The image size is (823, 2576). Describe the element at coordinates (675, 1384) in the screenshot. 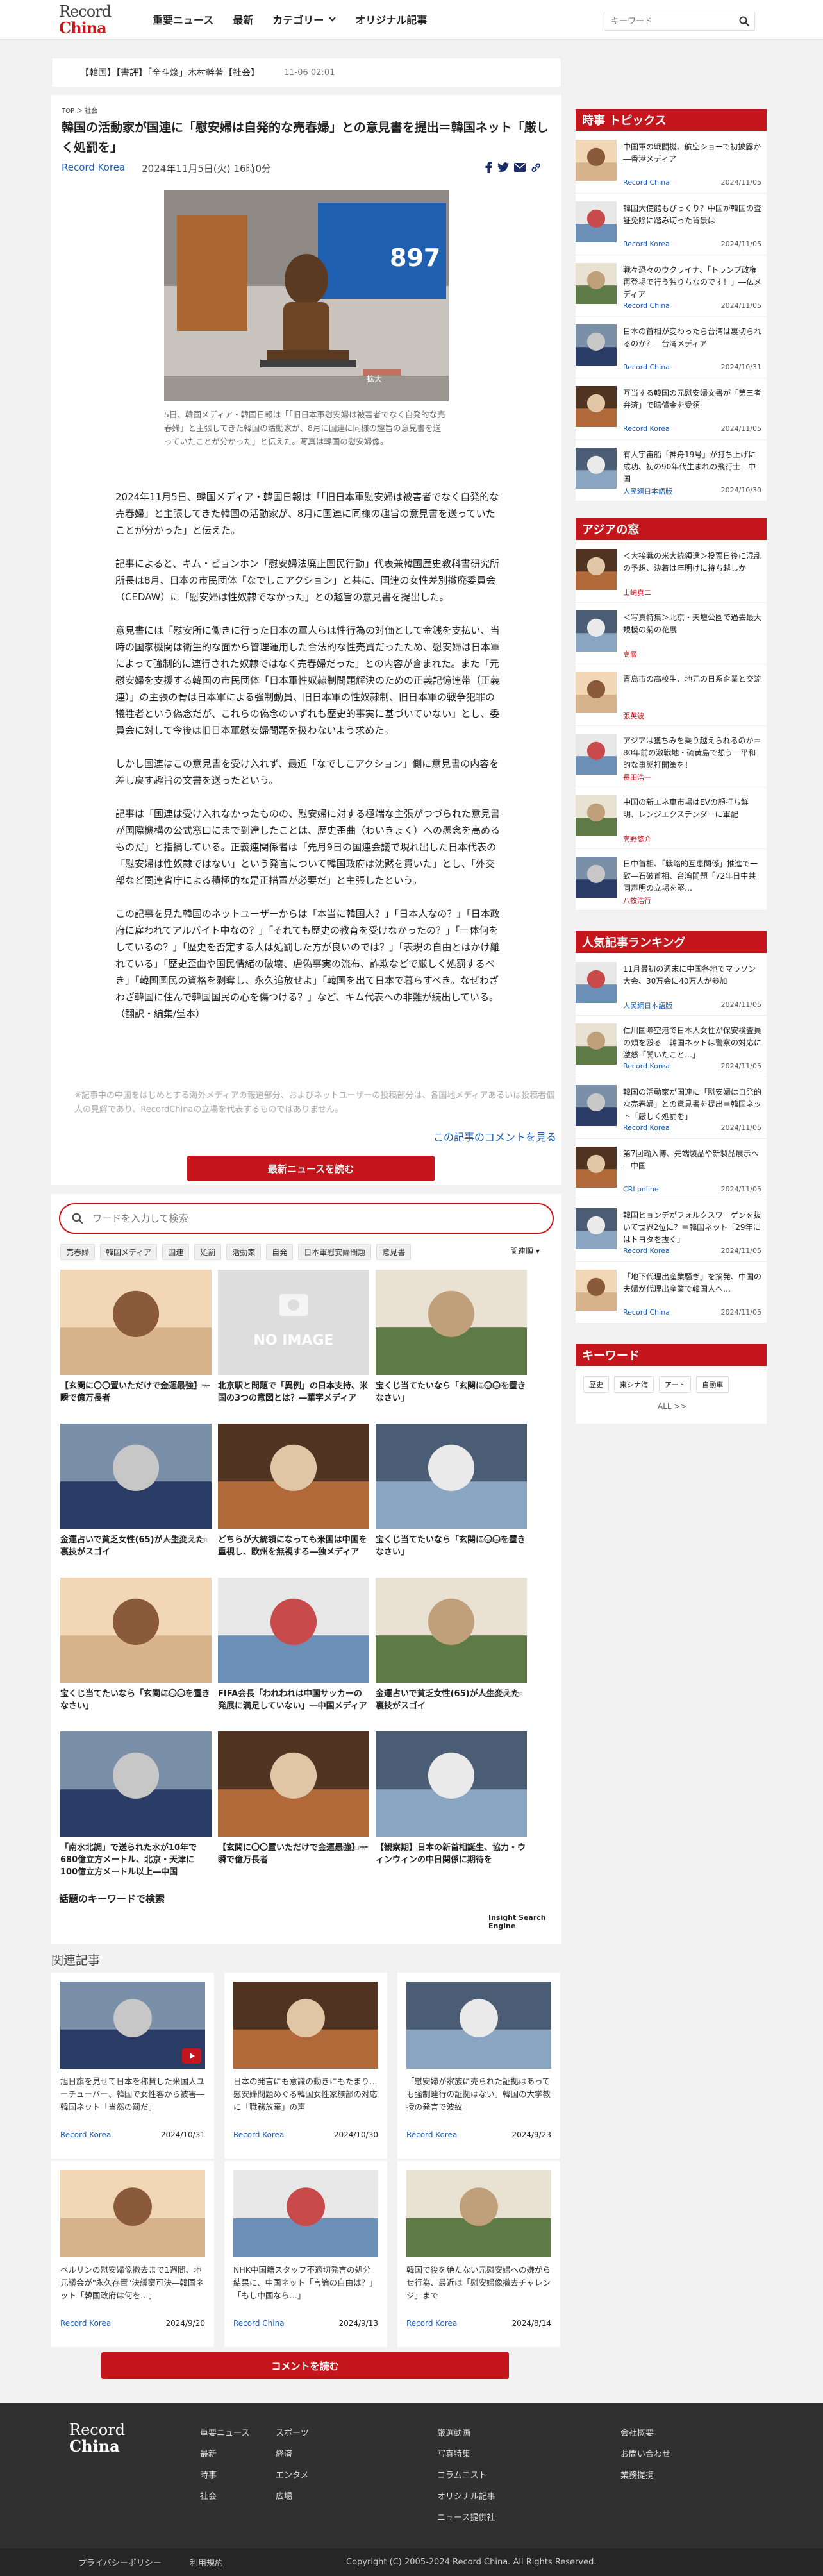

I see `keyword-tag: アート` at that location.